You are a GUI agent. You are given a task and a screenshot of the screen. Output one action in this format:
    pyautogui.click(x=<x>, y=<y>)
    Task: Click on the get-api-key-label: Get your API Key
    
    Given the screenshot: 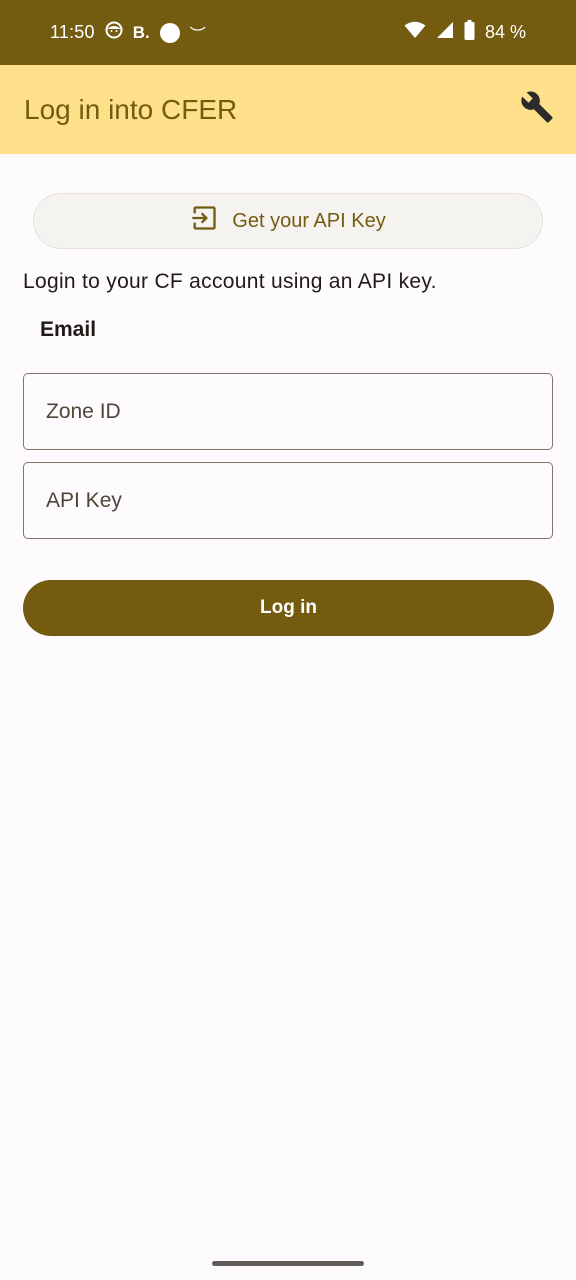 What is the action you would take?
    pyautogui.click(x=309, y=220)
    